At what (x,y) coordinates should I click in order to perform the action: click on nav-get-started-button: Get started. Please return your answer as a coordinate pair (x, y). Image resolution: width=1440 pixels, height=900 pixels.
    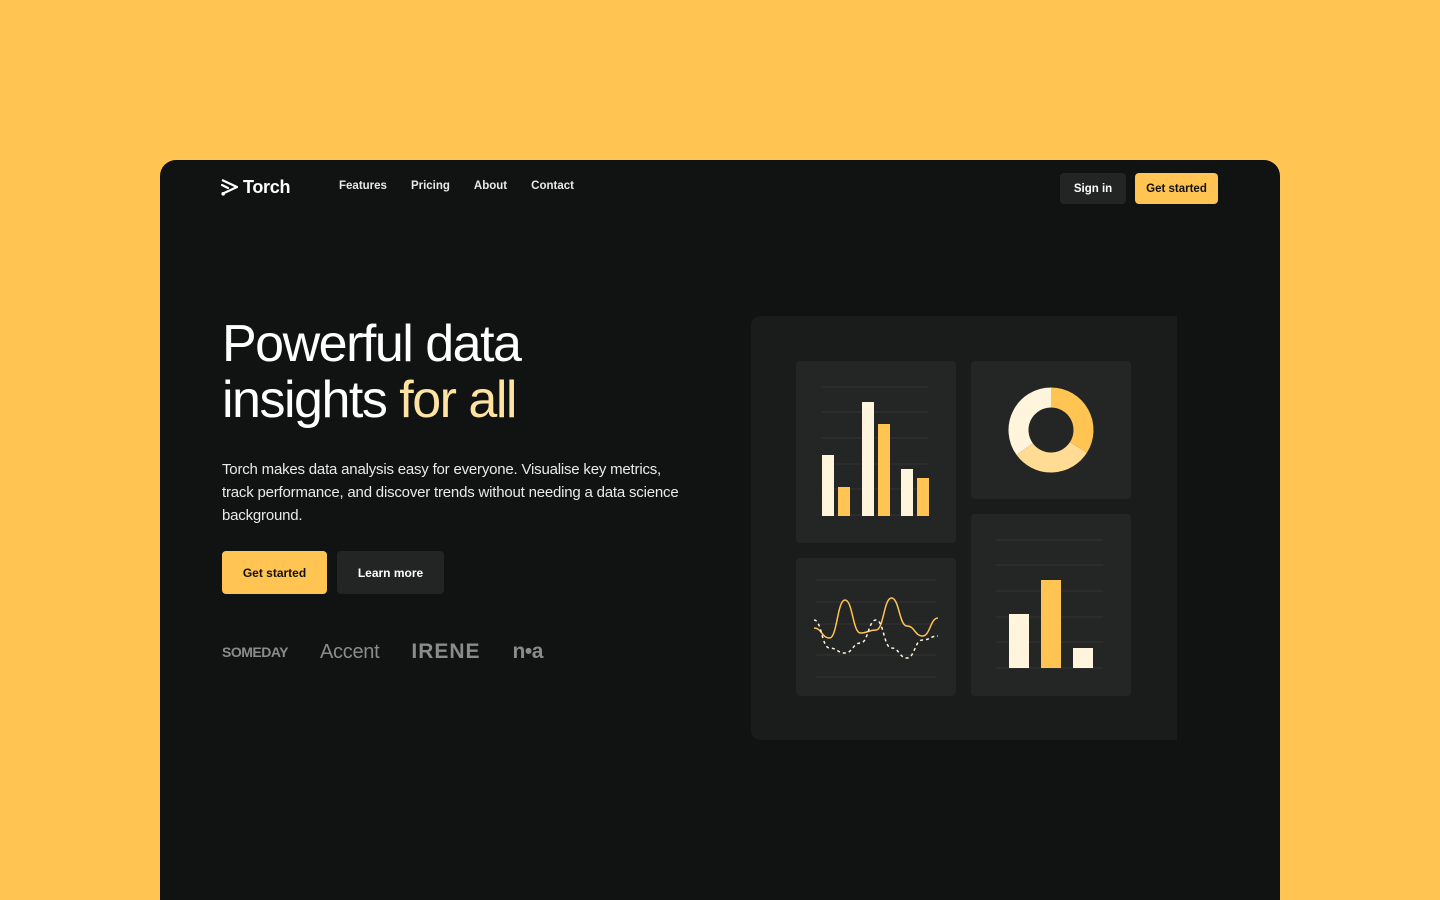
    Looking at the image, I should click on (1176, 188).